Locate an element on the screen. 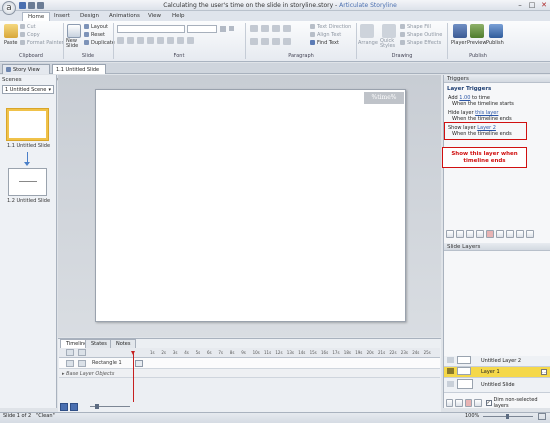 The width and height of the screenshot is (550, 423). tab-states: States is located at coordinates (99, 343).